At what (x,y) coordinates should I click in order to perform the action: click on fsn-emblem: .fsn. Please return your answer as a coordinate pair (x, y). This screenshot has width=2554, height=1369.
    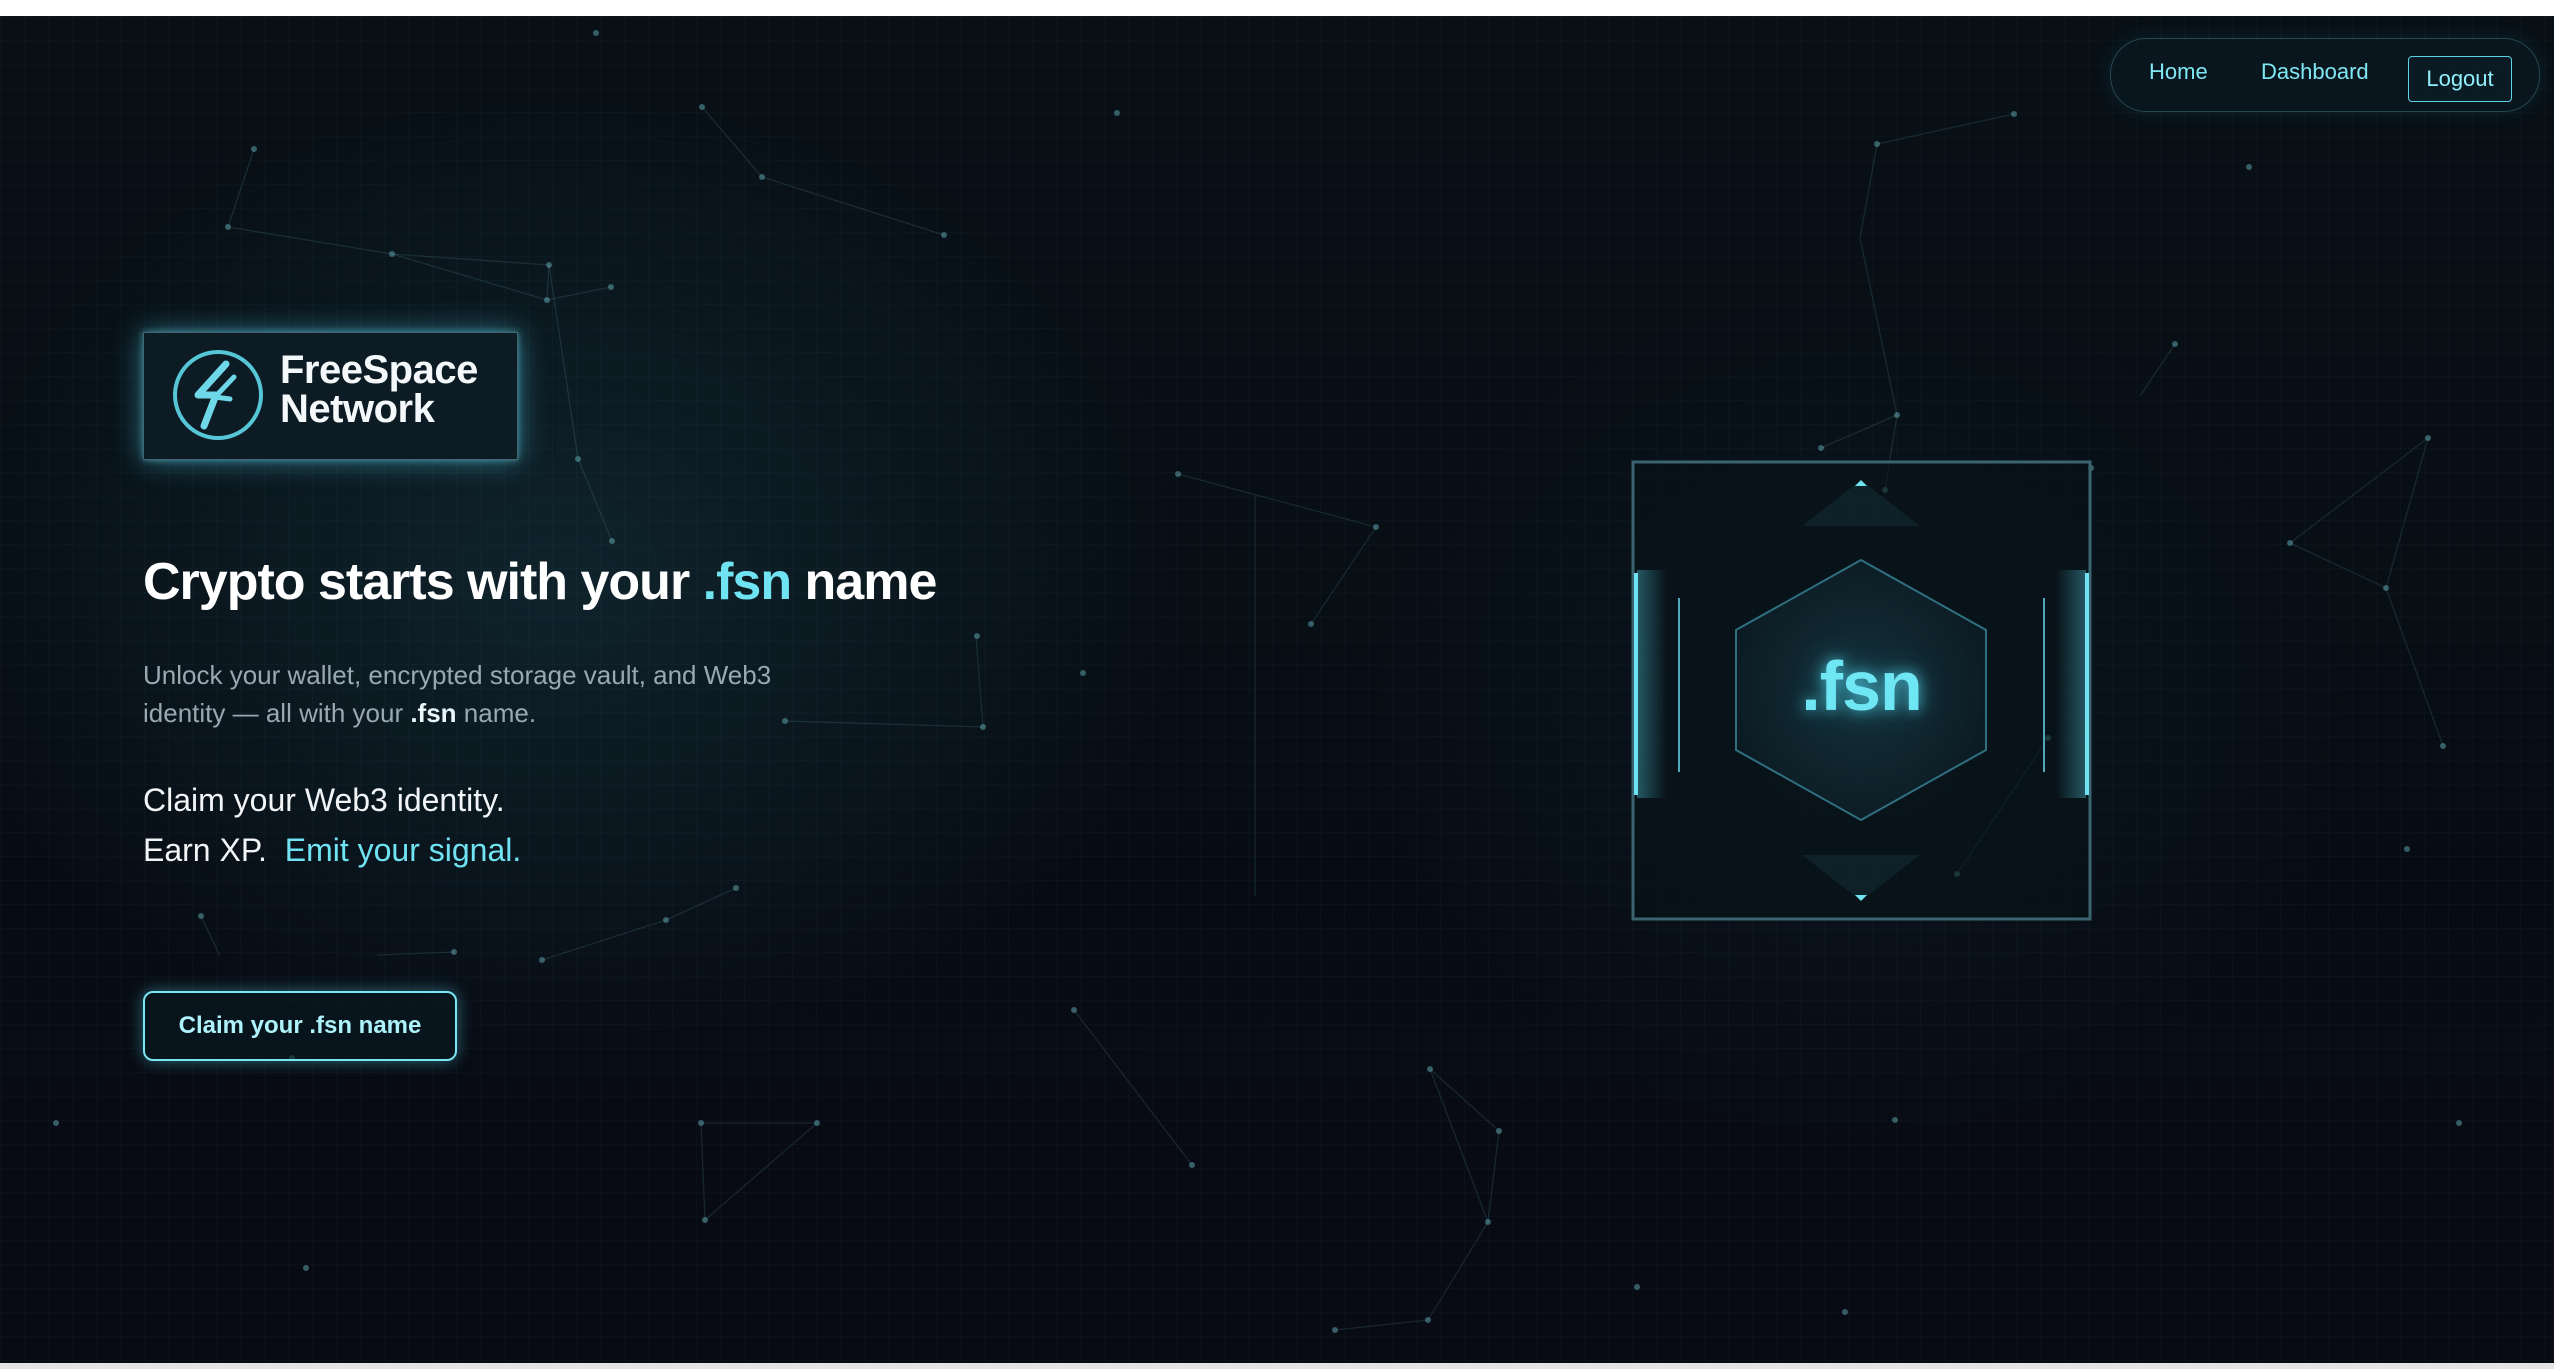
    Looking at the image, I should click on (1861, 690).